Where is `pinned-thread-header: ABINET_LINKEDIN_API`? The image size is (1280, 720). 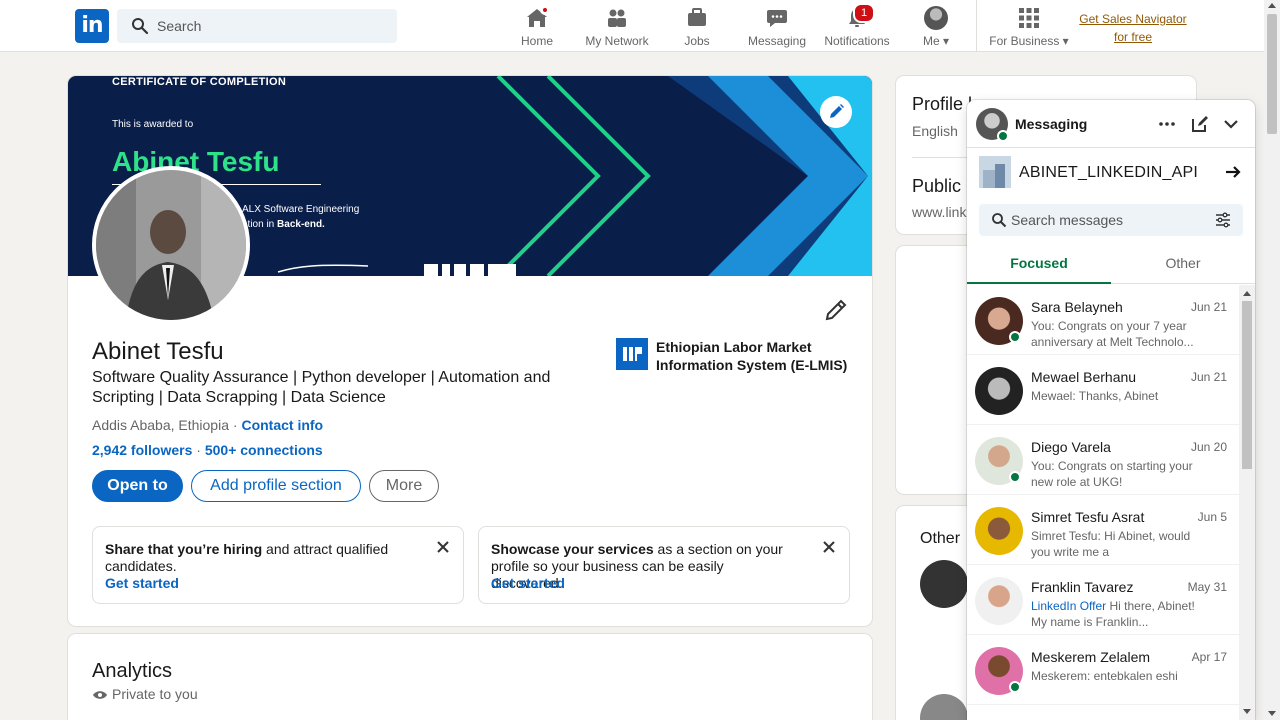 pinned-thread-header: ABINET_LINKEDIN_API is located at coordinates (1111, 172).